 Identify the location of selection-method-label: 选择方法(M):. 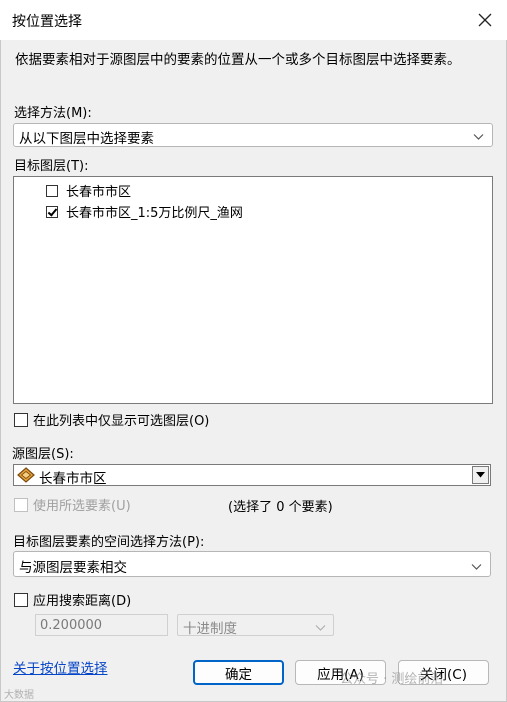
(53, 113).